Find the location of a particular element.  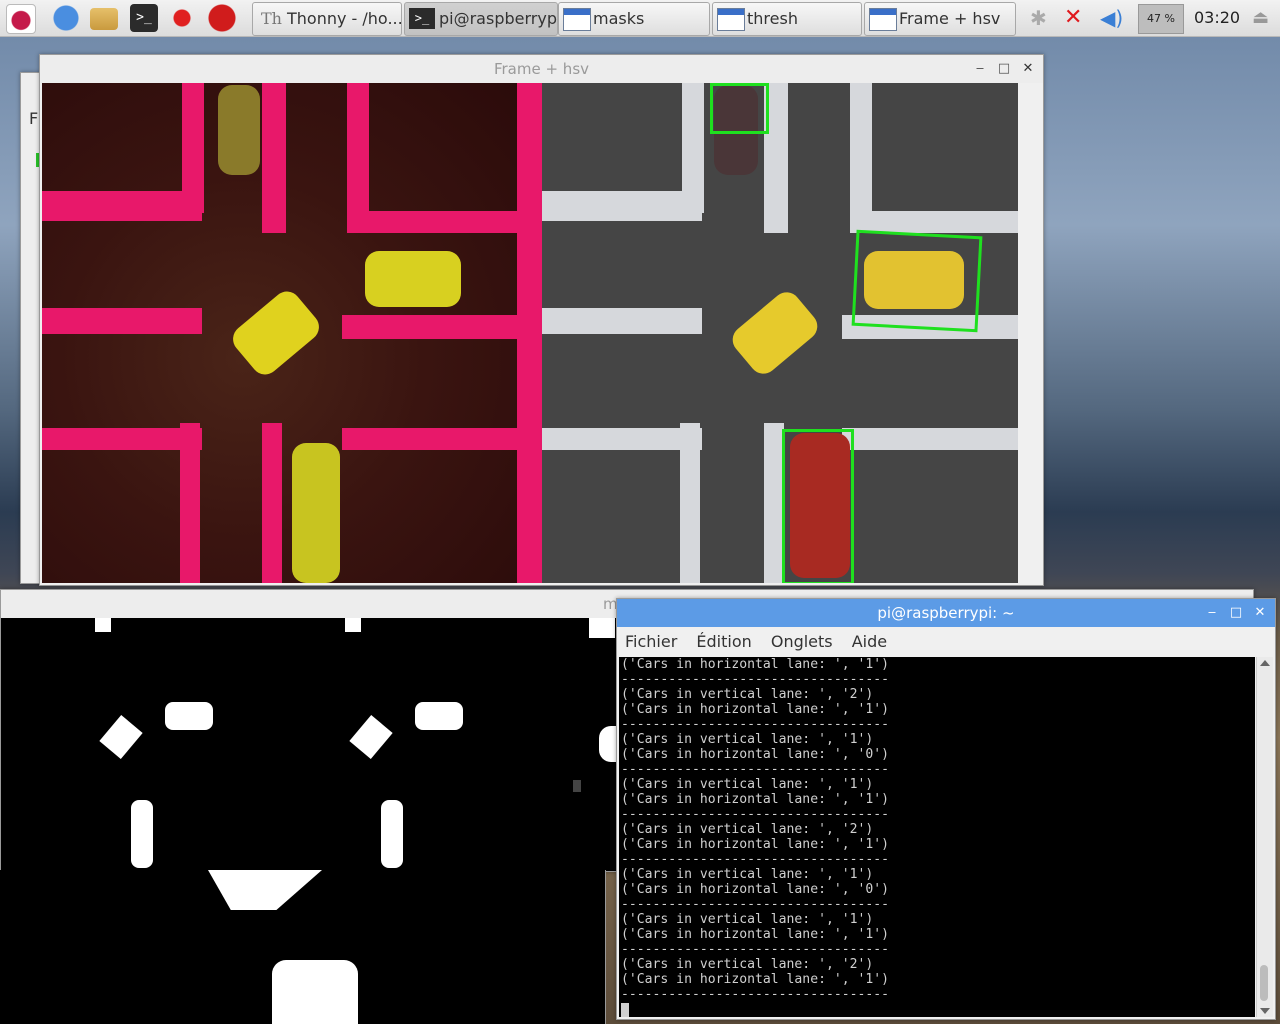

thonny-menu-partial: F is located at coordinates (34, 118).